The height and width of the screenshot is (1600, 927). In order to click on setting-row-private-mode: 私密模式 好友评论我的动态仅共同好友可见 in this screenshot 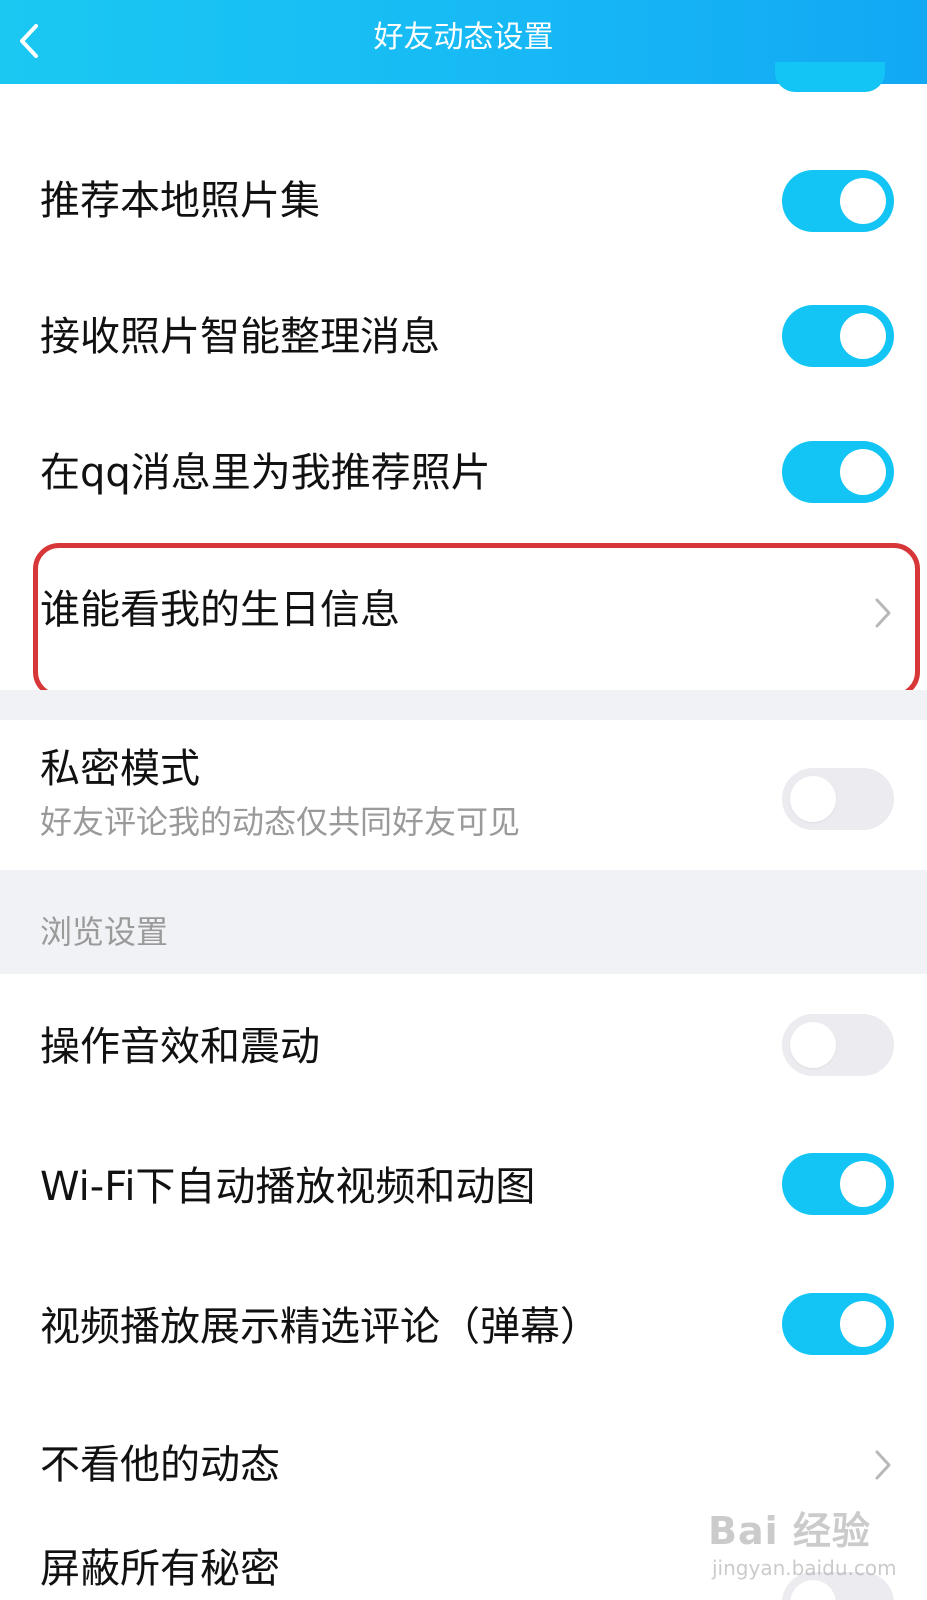, I will do `click(463, 795)`.